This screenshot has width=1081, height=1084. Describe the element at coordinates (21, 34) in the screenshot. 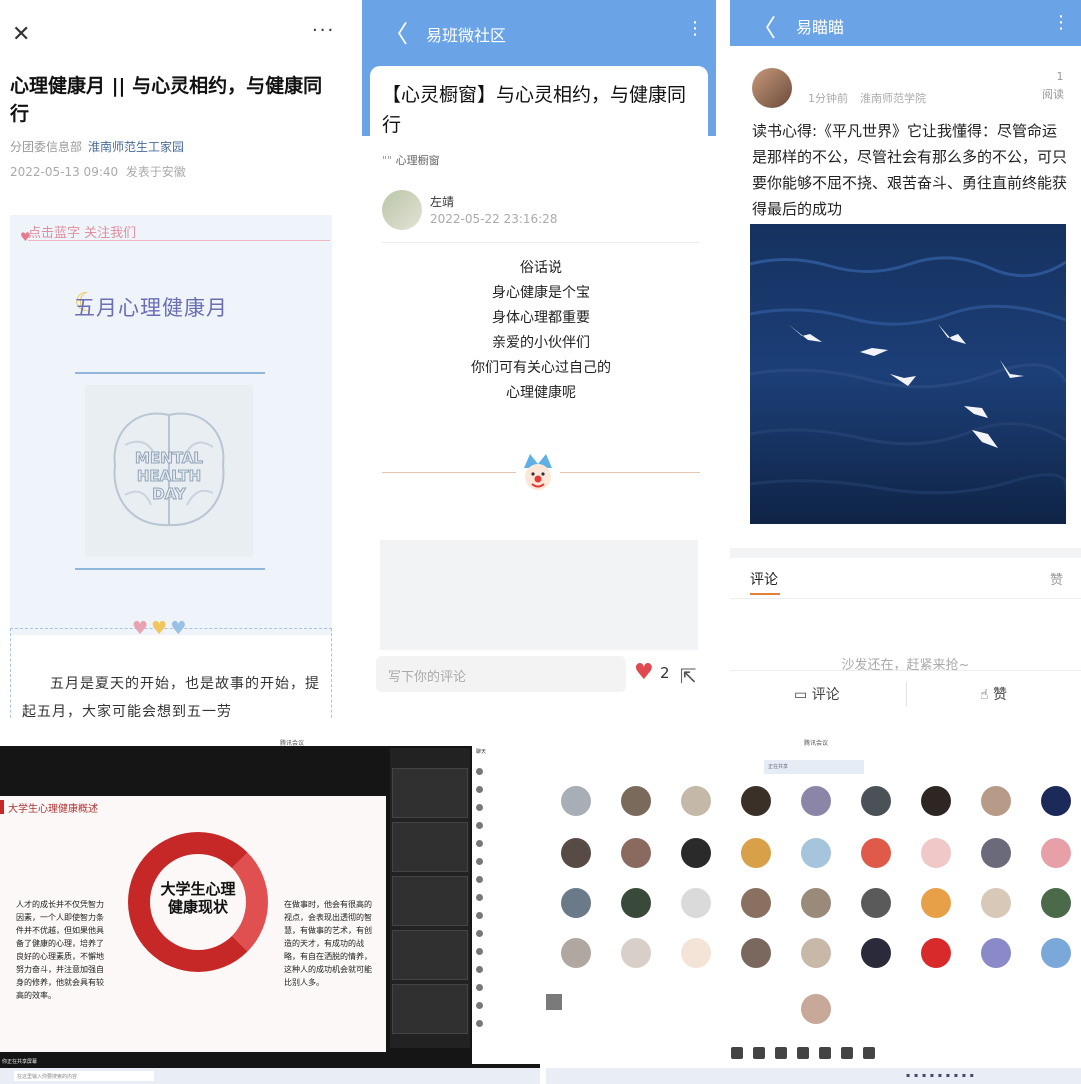

I see `close-icon: ✕` at that location.